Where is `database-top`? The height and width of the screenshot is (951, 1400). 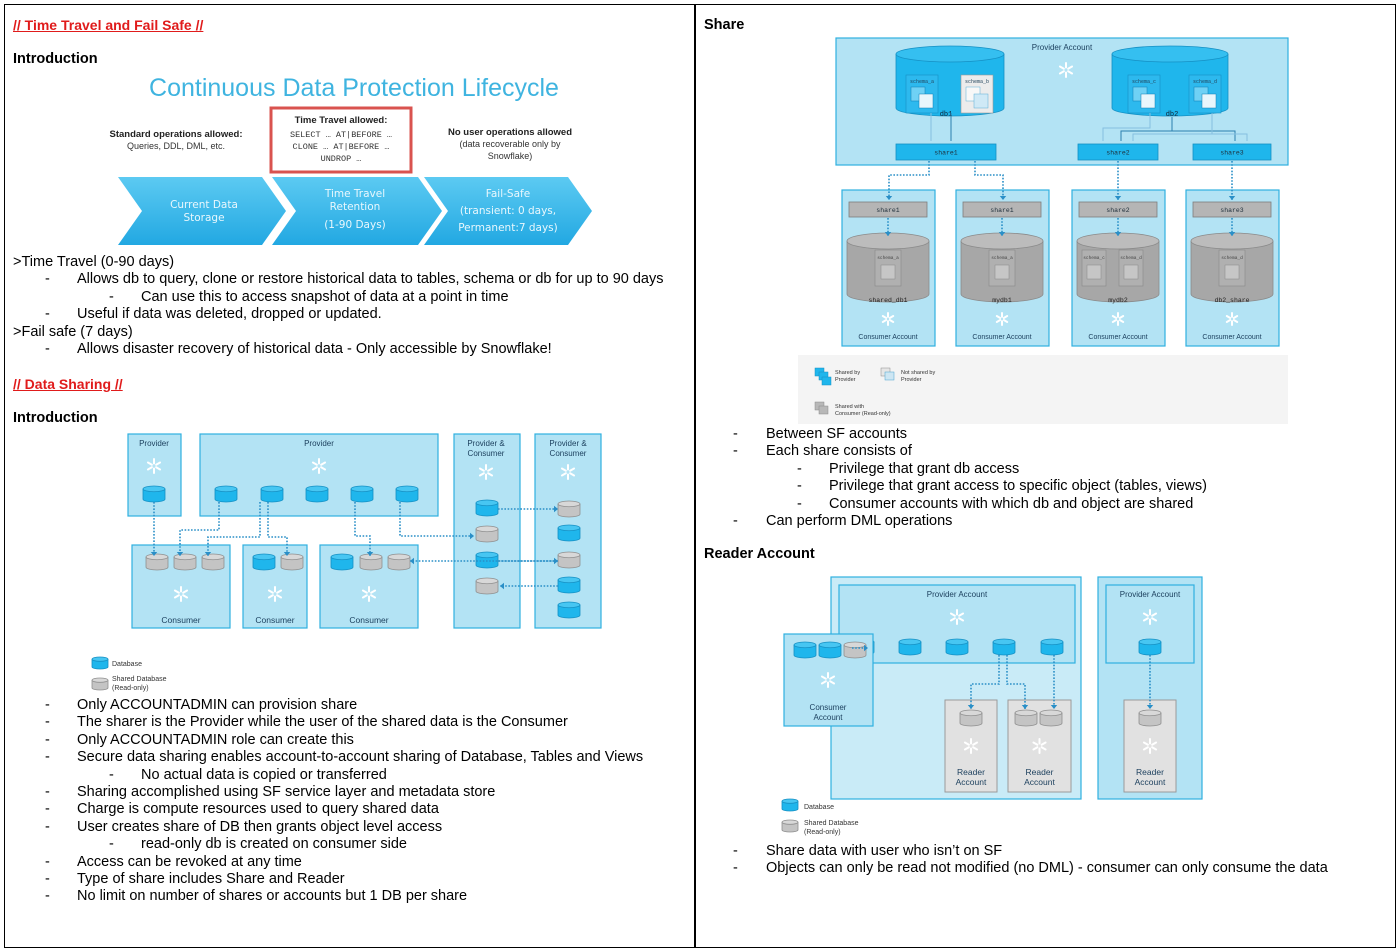 database-top is located at coordinates (1170, 54).